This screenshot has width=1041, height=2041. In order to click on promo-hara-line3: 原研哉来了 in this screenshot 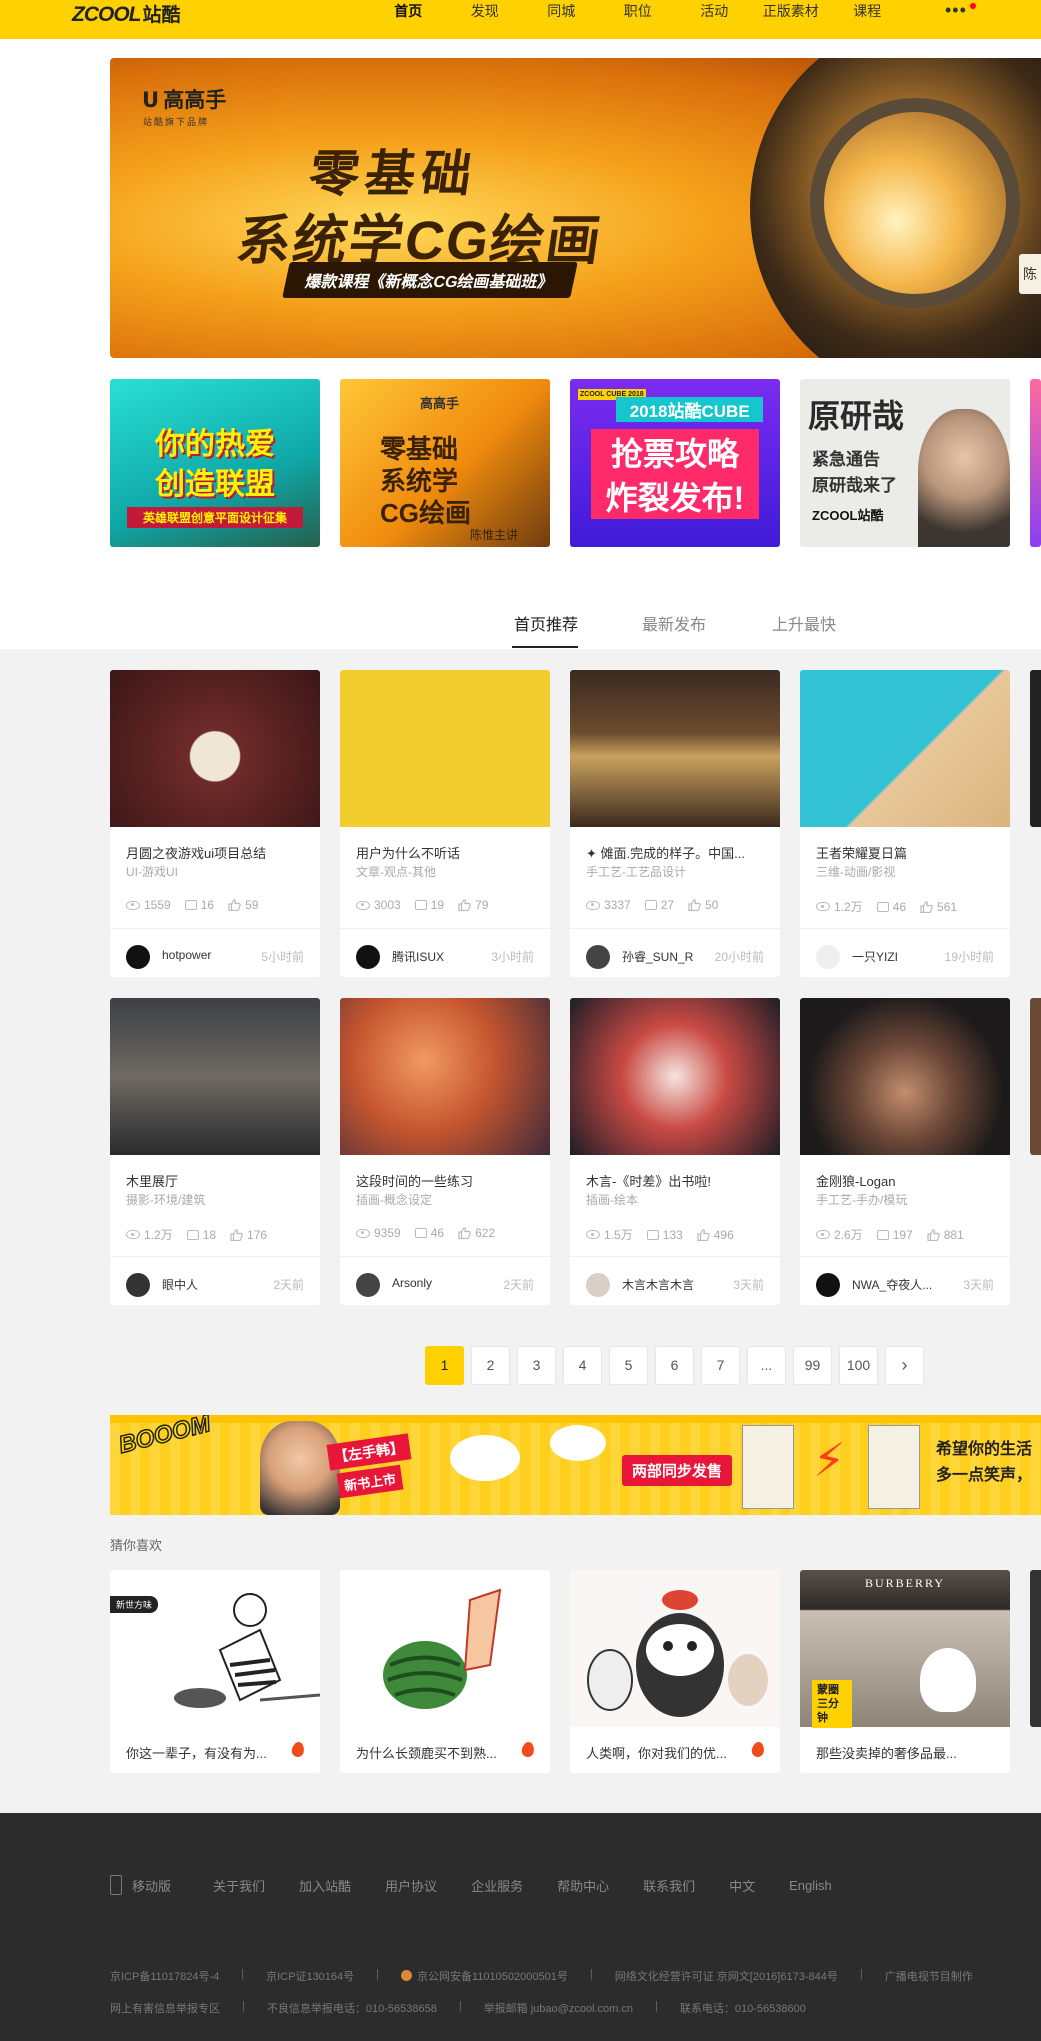, I will do `click(854, 485)`.